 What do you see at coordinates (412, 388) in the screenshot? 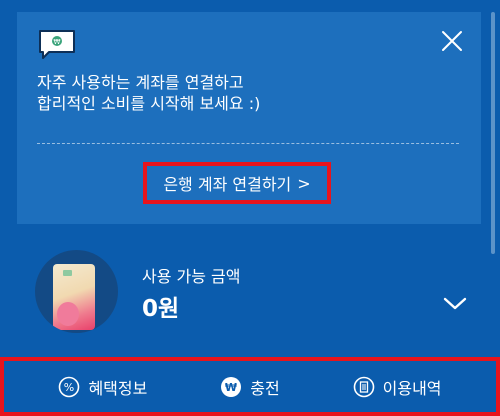
I see `nav-history-label: 이용내역` at bounding box center [412, 388].